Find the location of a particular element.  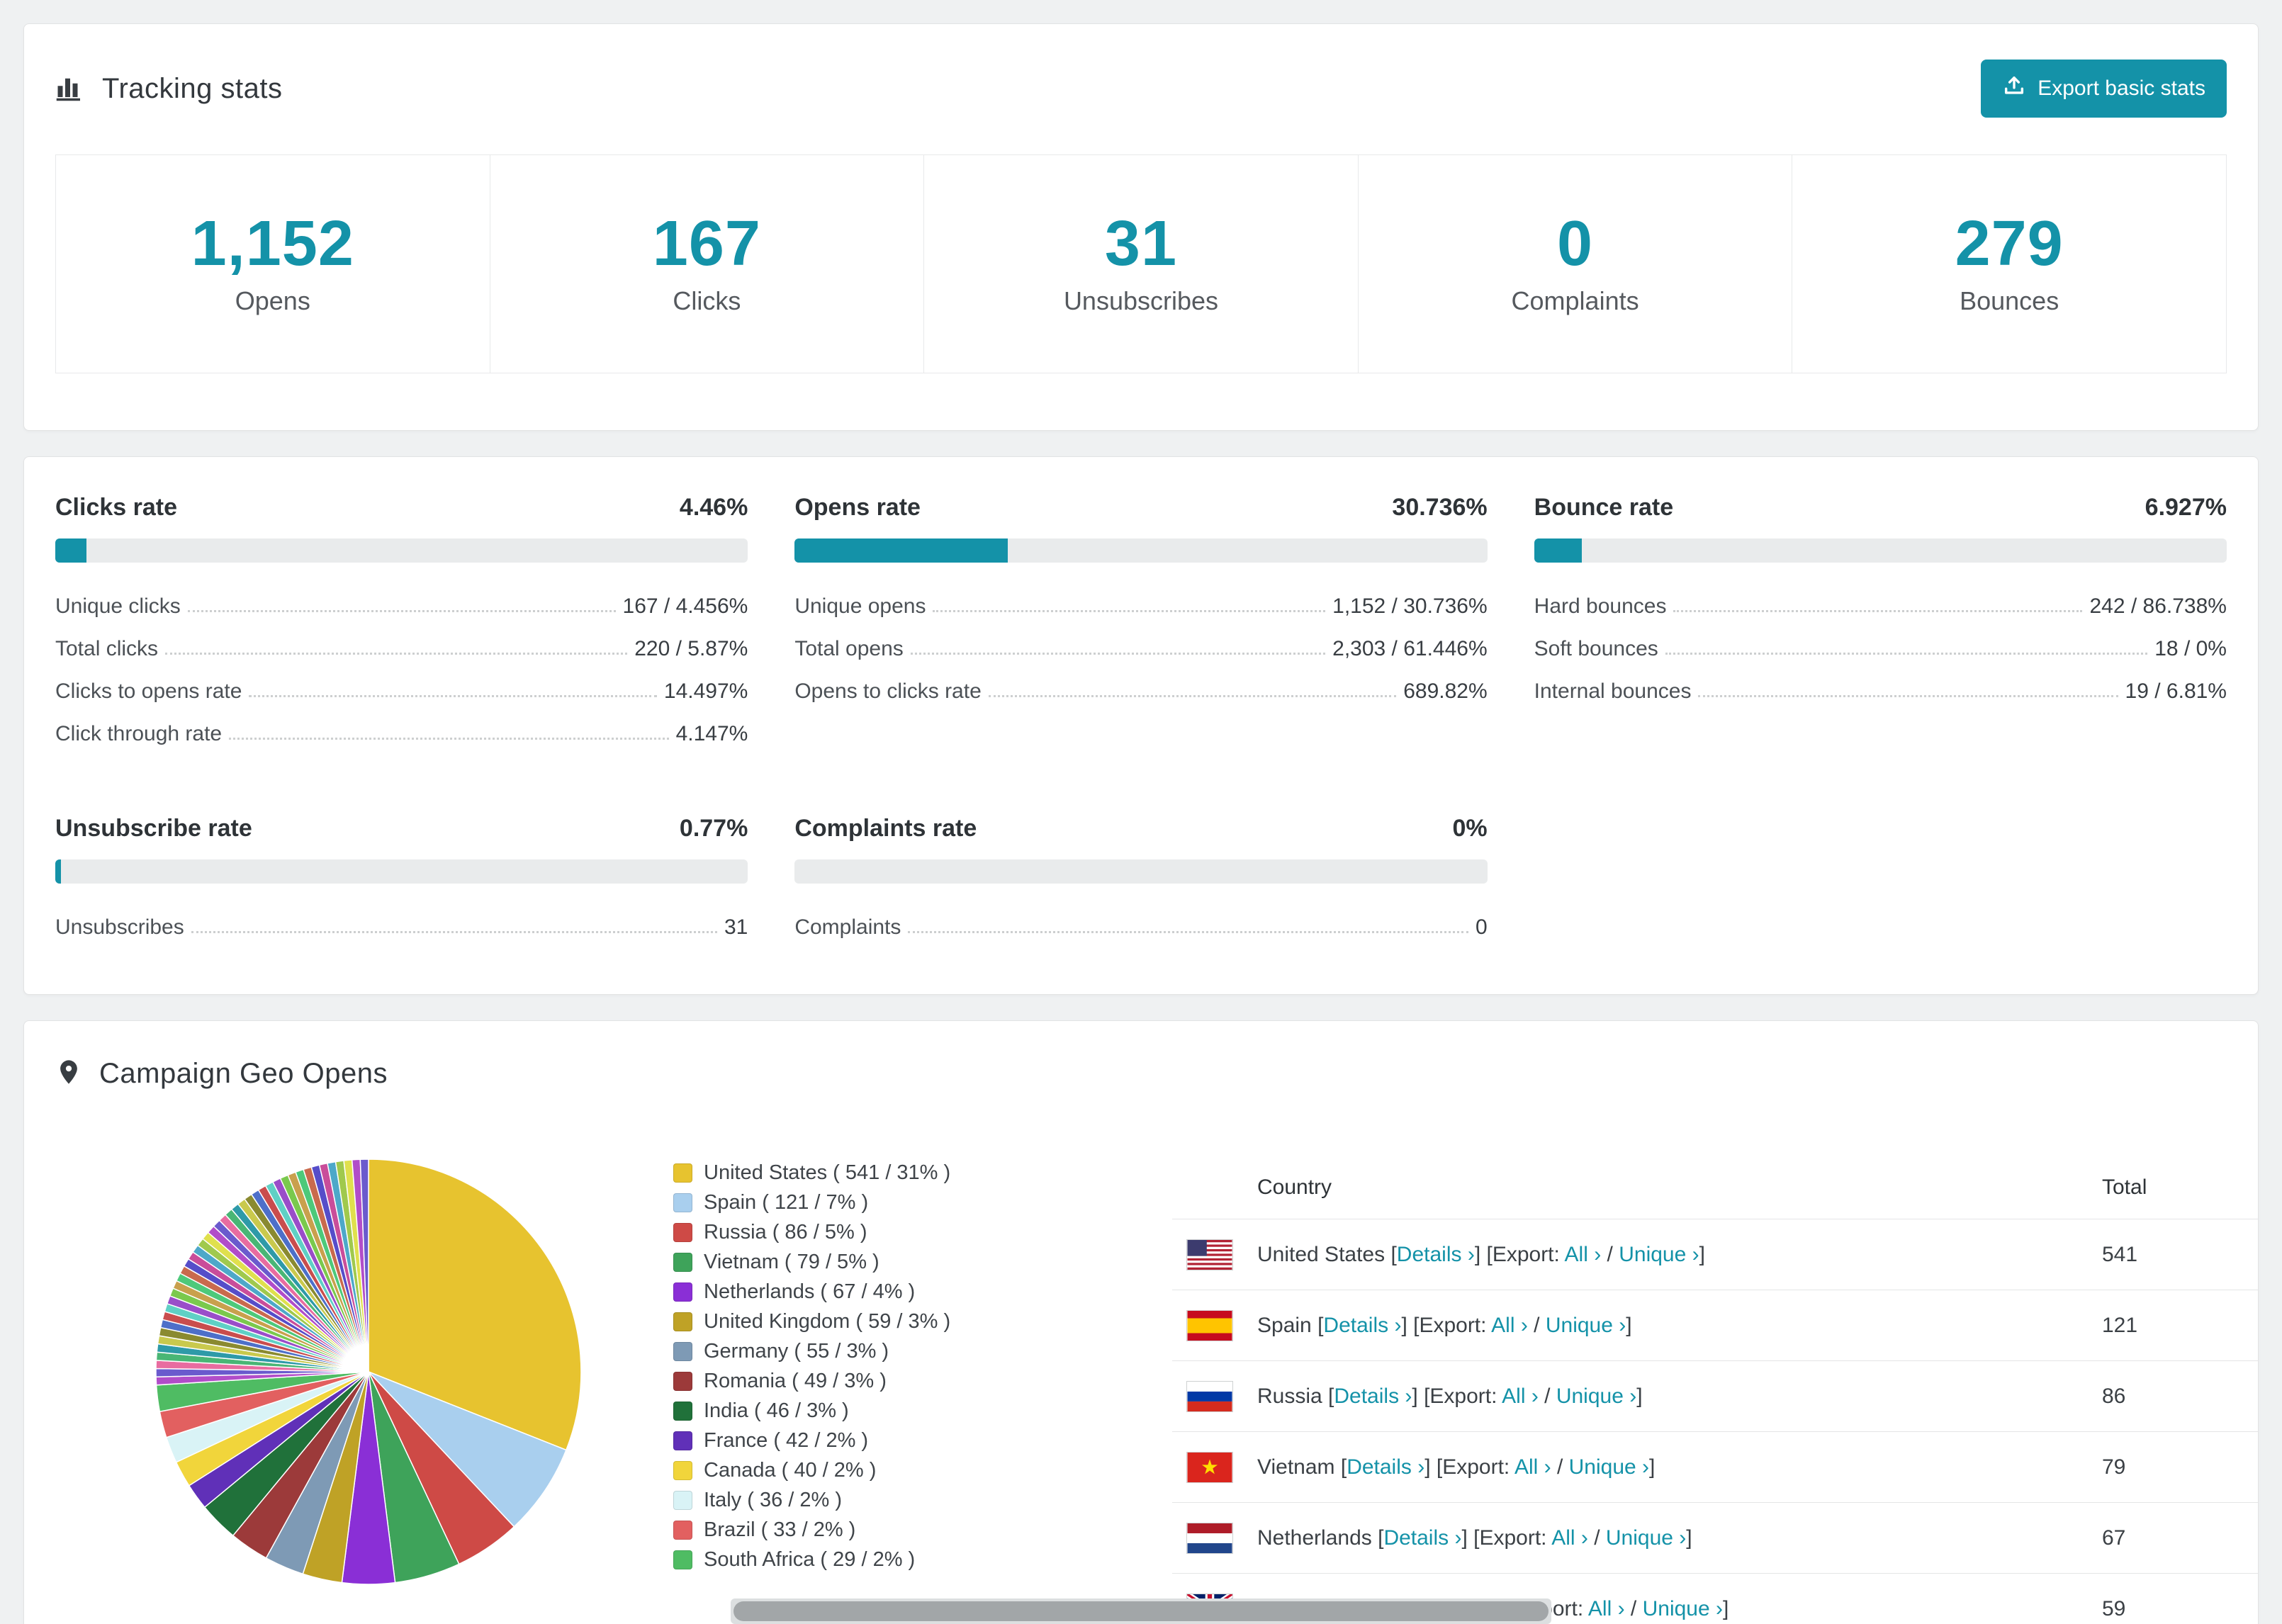

legend-label: Vietnam ( 79 / 5% ) is located at coordinates (791, 1262).